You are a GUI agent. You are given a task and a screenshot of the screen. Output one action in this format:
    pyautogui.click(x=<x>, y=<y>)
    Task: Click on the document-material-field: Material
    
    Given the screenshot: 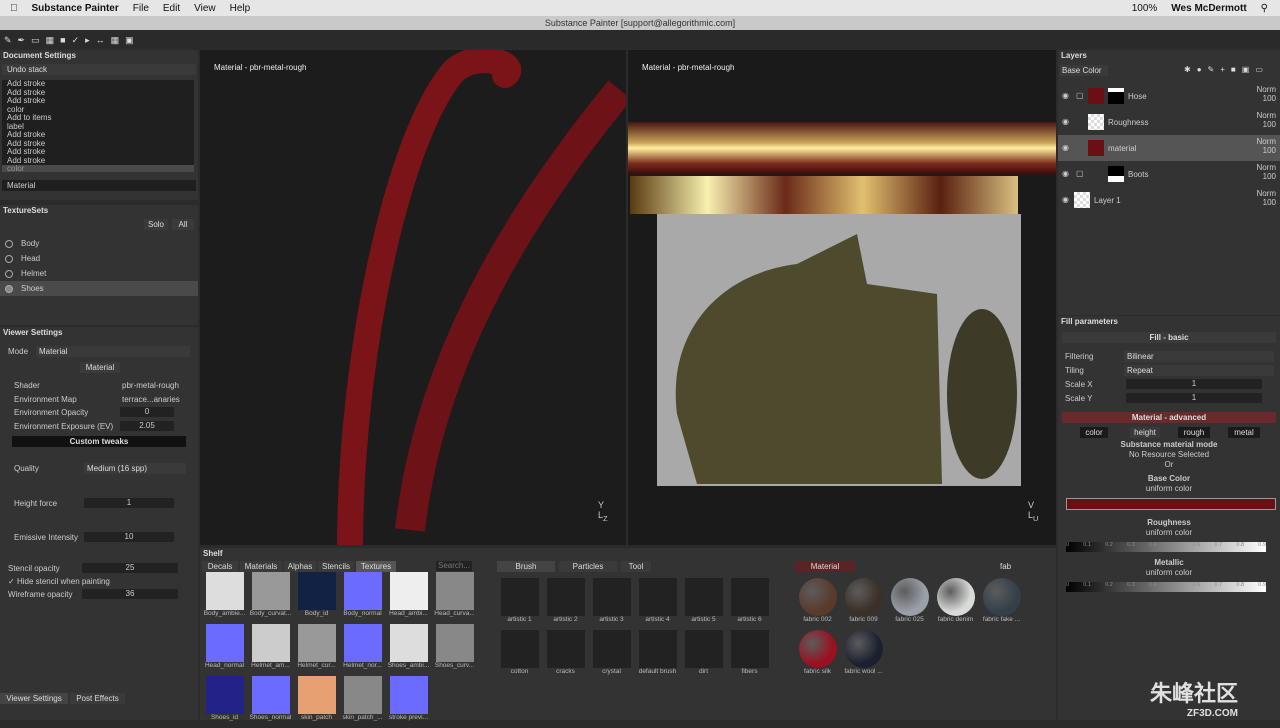 What is the action you would take?
    pyautogui.click(x=99, y=185)
    